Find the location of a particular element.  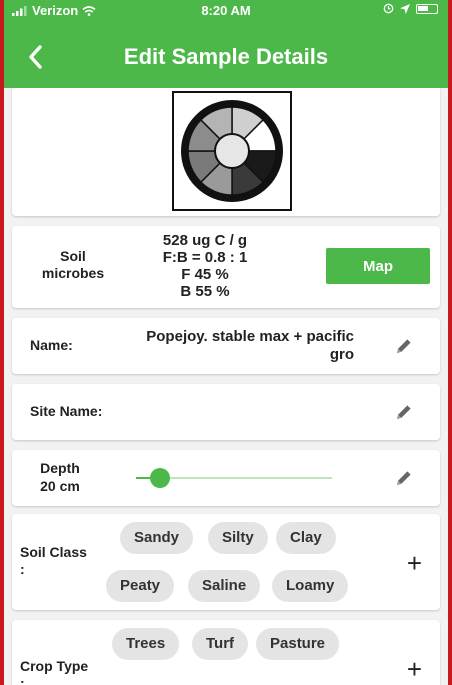

depth-slider is located at coordinates (234, 478).